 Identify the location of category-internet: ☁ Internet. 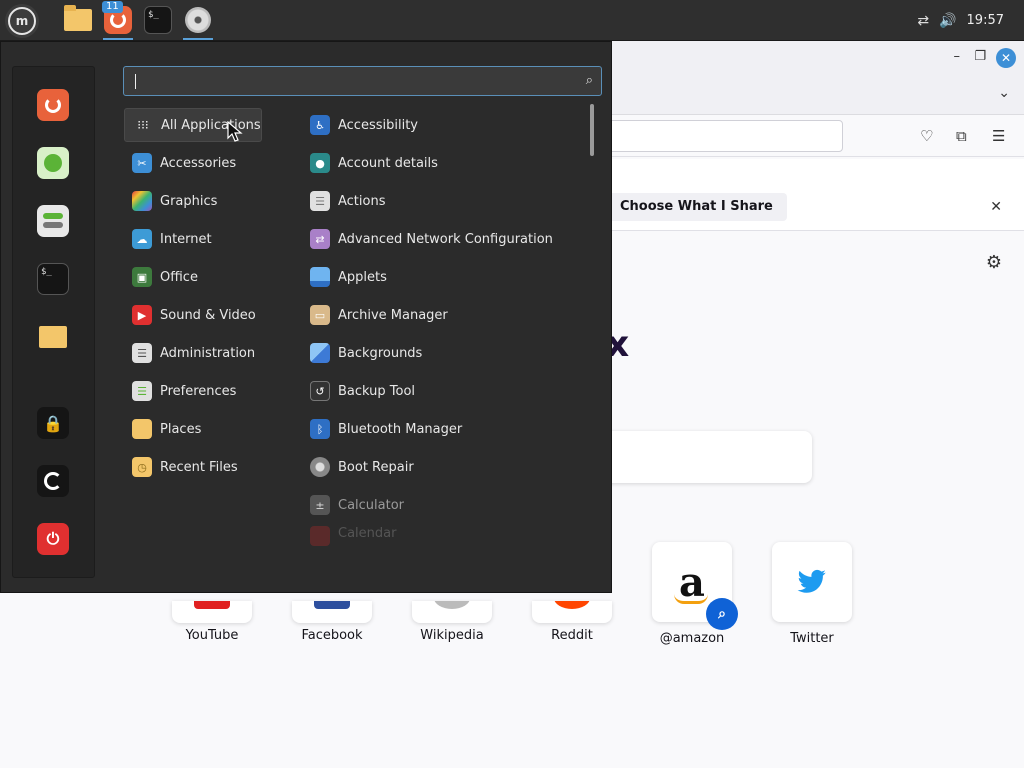
(209, 239).